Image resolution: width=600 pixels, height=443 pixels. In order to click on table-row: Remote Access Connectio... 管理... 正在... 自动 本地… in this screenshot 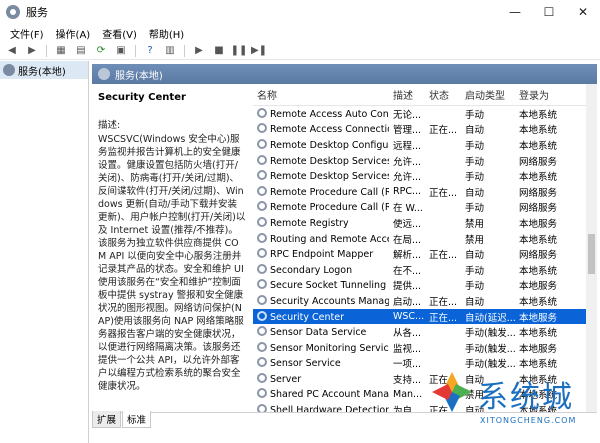, I will do `click(425, 130)`.